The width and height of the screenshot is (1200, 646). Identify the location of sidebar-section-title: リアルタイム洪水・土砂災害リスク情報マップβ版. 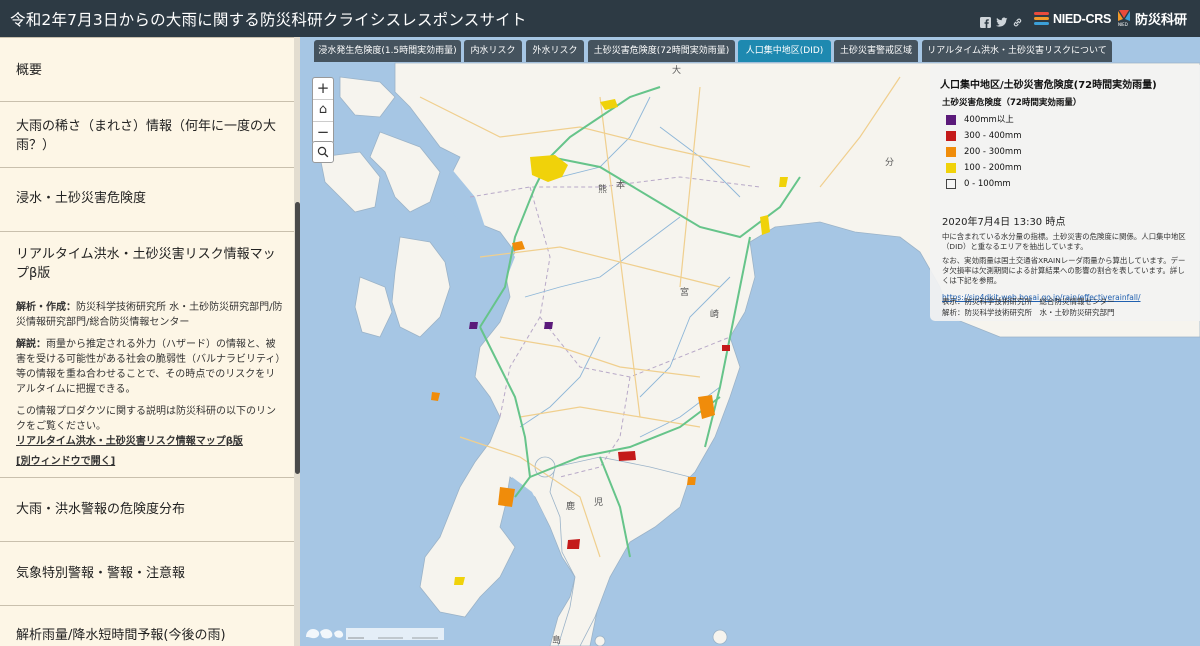
(146, 264).